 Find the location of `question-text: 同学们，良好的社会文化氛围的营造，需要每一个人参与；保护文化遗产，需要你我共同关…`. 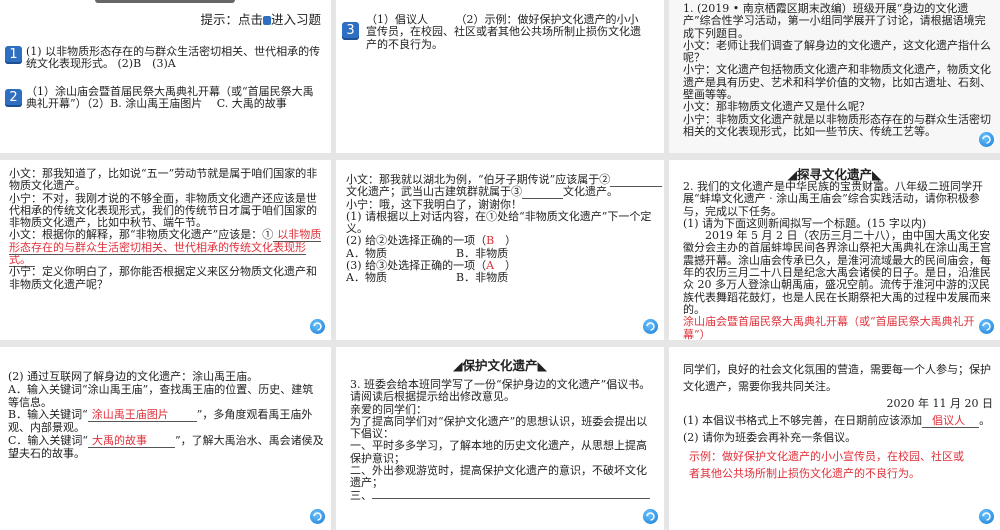

question-text: 同学们，良好的社会文化氛围的营造，需要每一个人参与；保护文化遗产，需要你我共同关… is located at coordinates (838, 421).